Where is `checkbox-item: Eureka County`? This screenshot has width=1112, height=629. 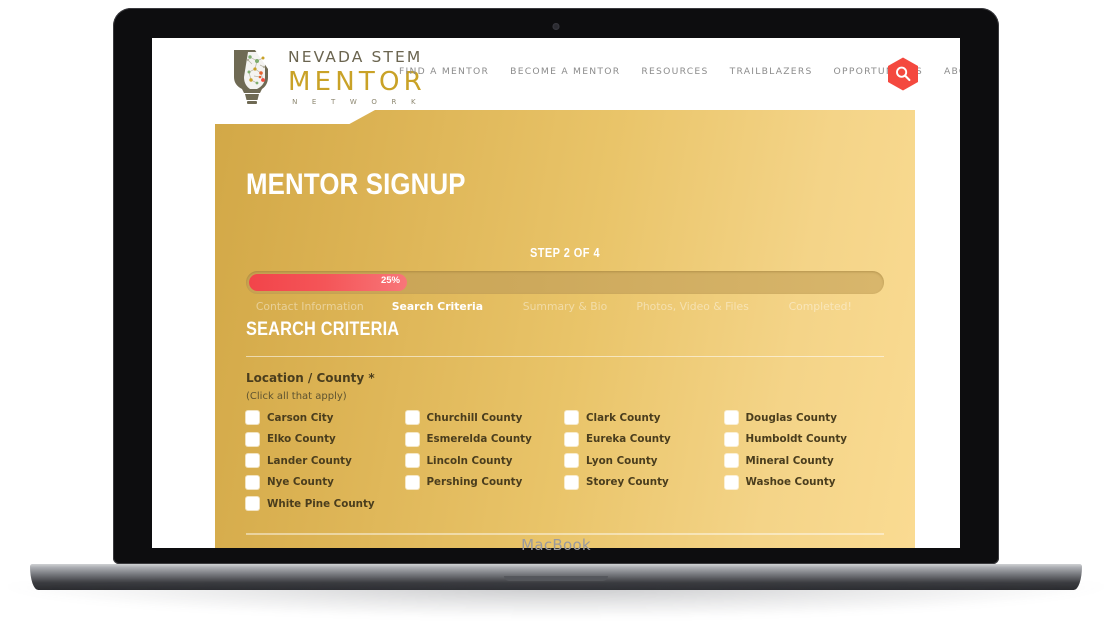 checkbox-item: Eureka County is located at coordinates (645, 439).